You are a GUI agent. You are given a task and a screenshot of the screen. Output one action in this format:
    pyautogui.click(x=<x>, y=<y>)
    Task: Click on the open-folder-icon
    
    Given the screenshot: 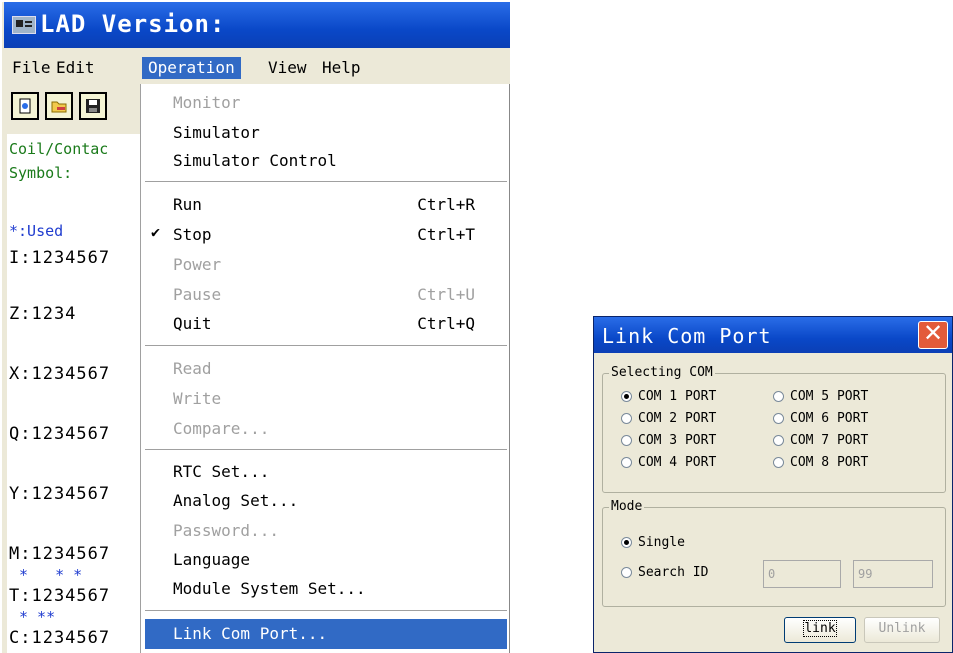 What is the action you would take?
    pyautogui.click(x=59, y=107)
    